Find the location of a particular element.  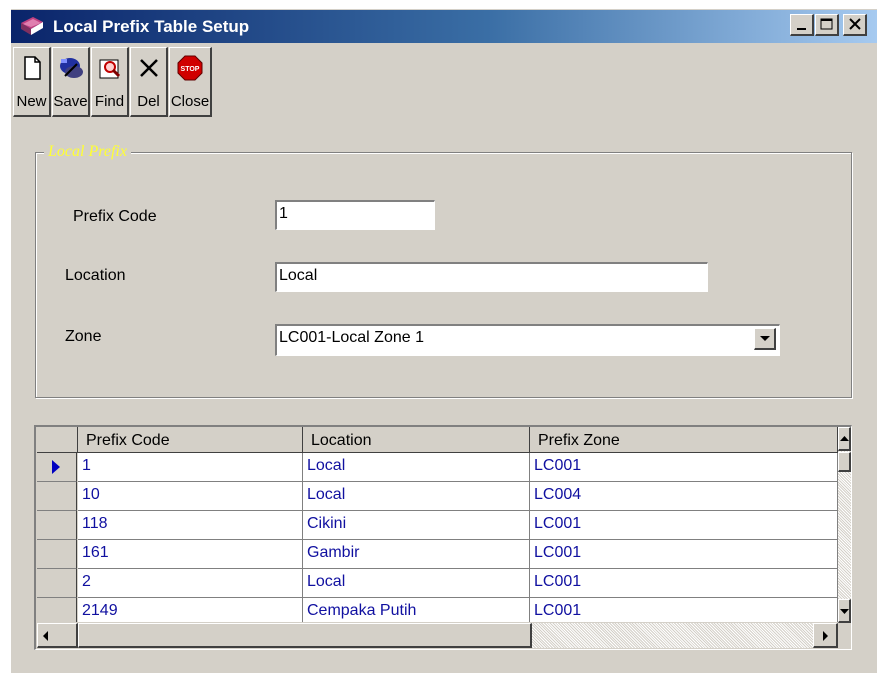

close-window-button: × is located at coordinates (855, 25).